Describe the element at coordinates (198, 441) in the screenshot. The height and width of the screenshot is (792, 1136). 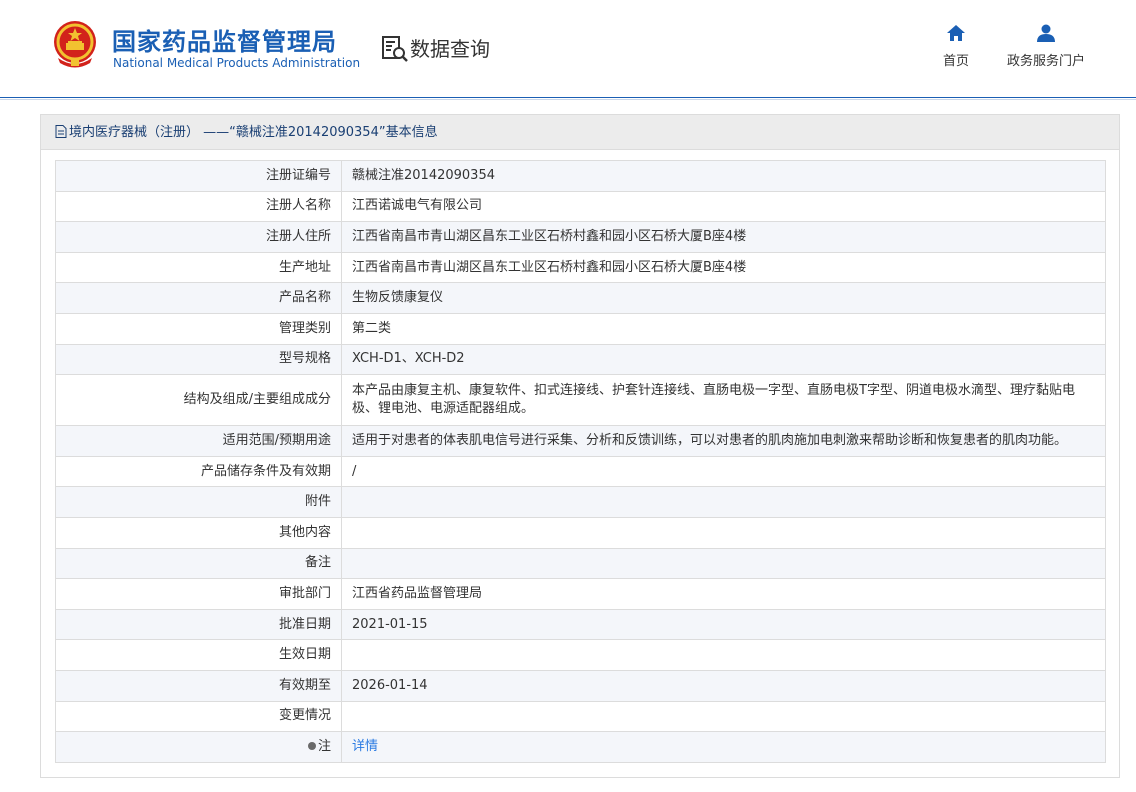
I see `row-label: 适用范围/预期用途` at that location.